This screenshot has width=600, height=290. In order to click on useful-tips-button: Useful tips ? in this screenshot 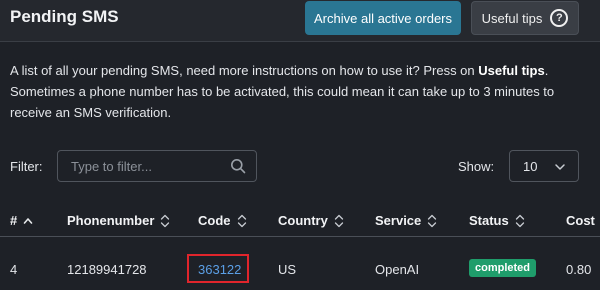, I will do `click(525, 18)`.